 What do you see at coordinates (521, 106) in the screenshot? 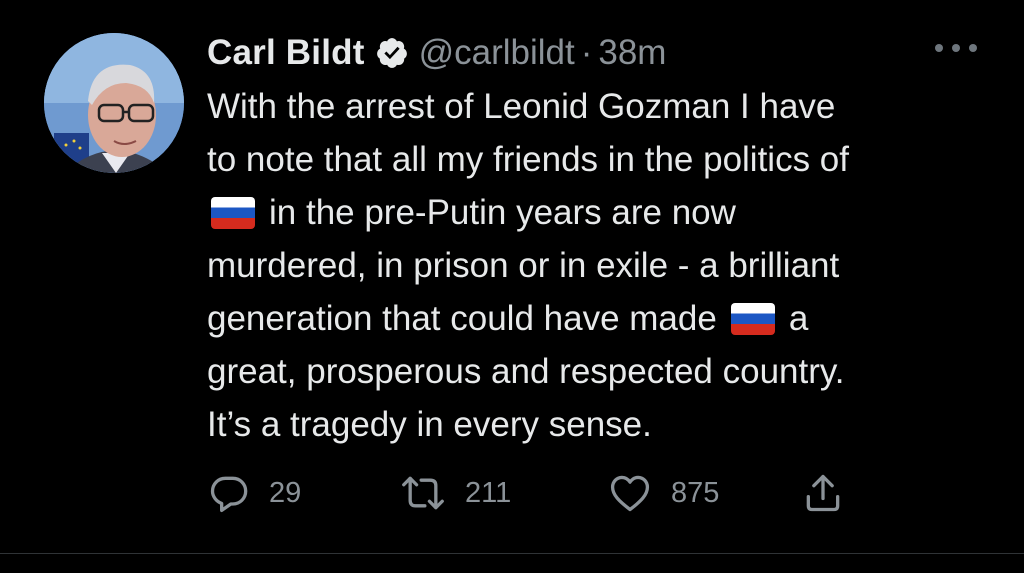
I see `tweet-line: With the arrest of Leonid Gozman I have` at bounding box center [521, 106].